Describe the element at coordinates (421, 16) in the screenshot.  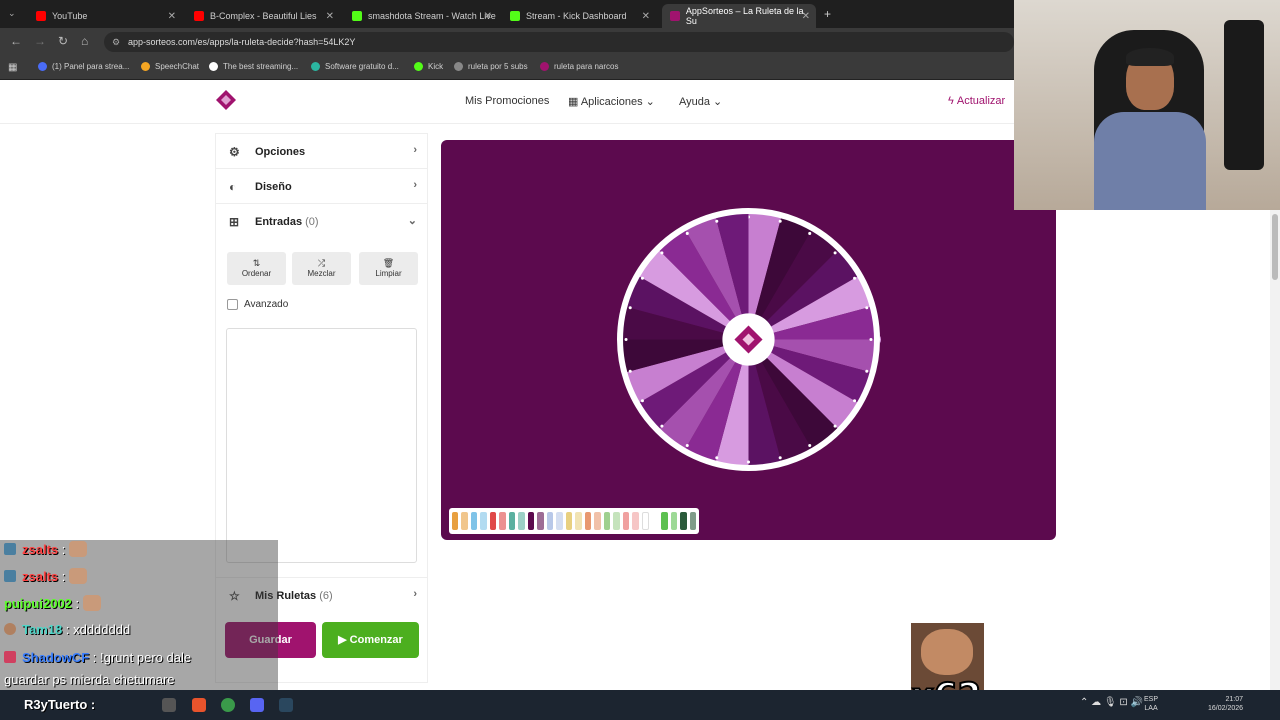
I see `tab-smashdota: smashdota Stream - Watch Live ✕` at that location.